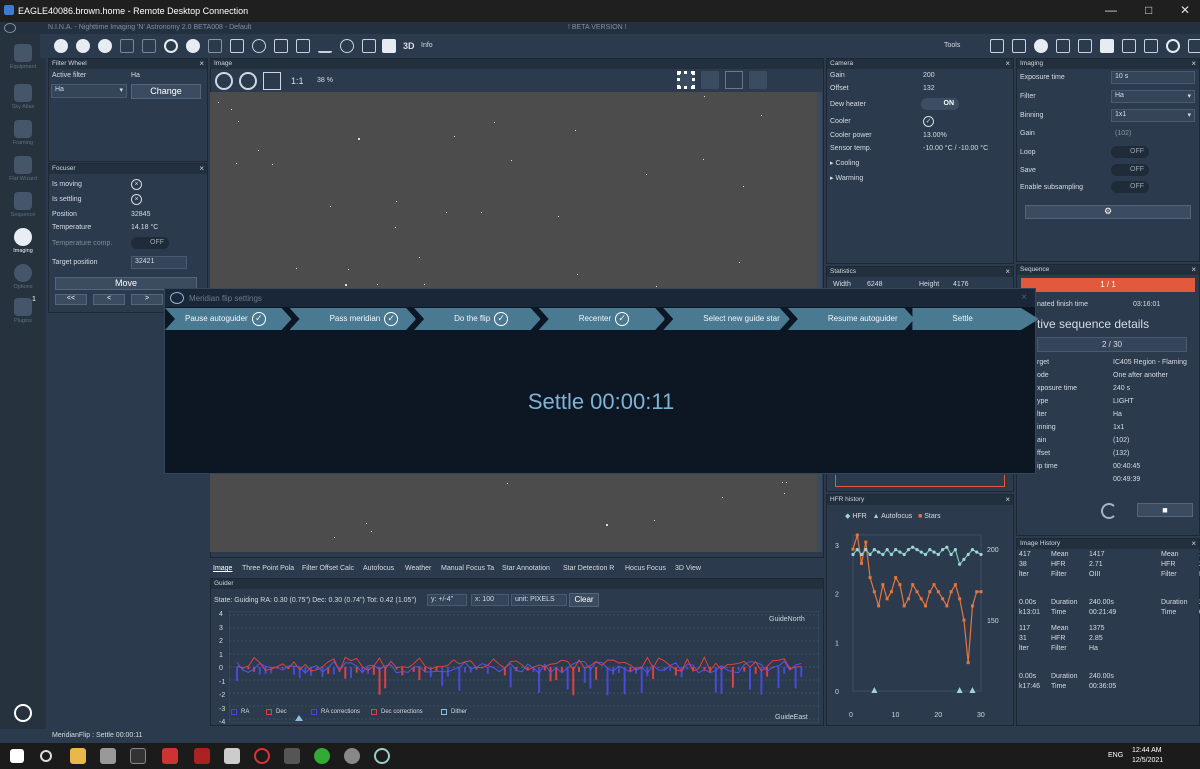 This screenshot has width=1200, height=769. I want to click on tool-1-icon, so click(997, 46).